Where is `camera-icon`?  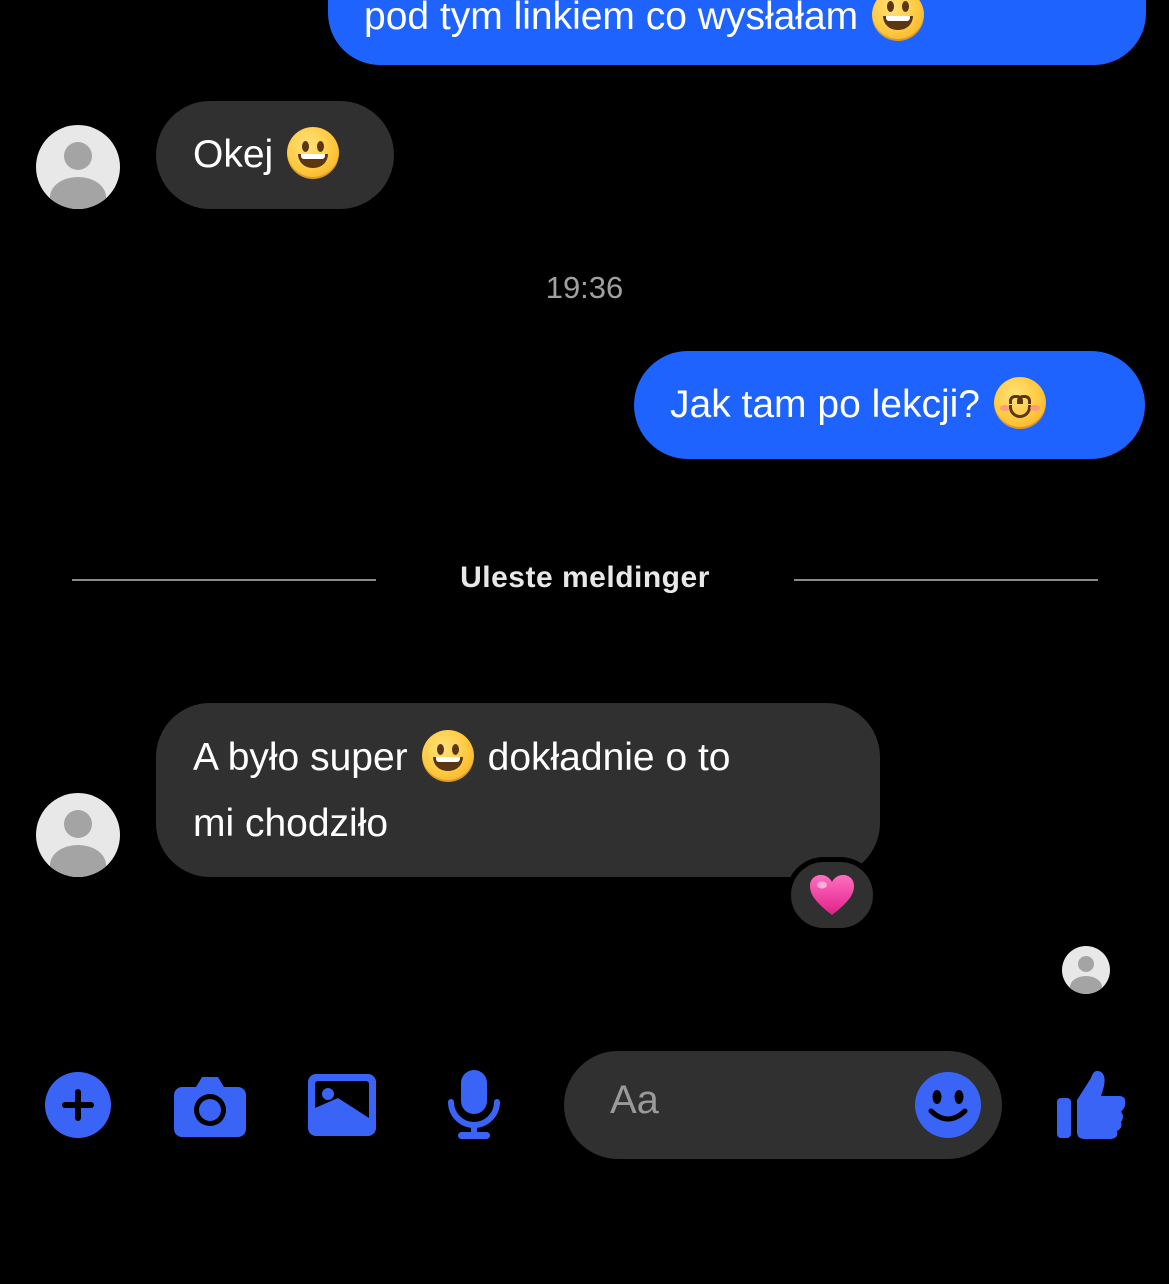 camera-icon is located at coordinates (210, 1107).